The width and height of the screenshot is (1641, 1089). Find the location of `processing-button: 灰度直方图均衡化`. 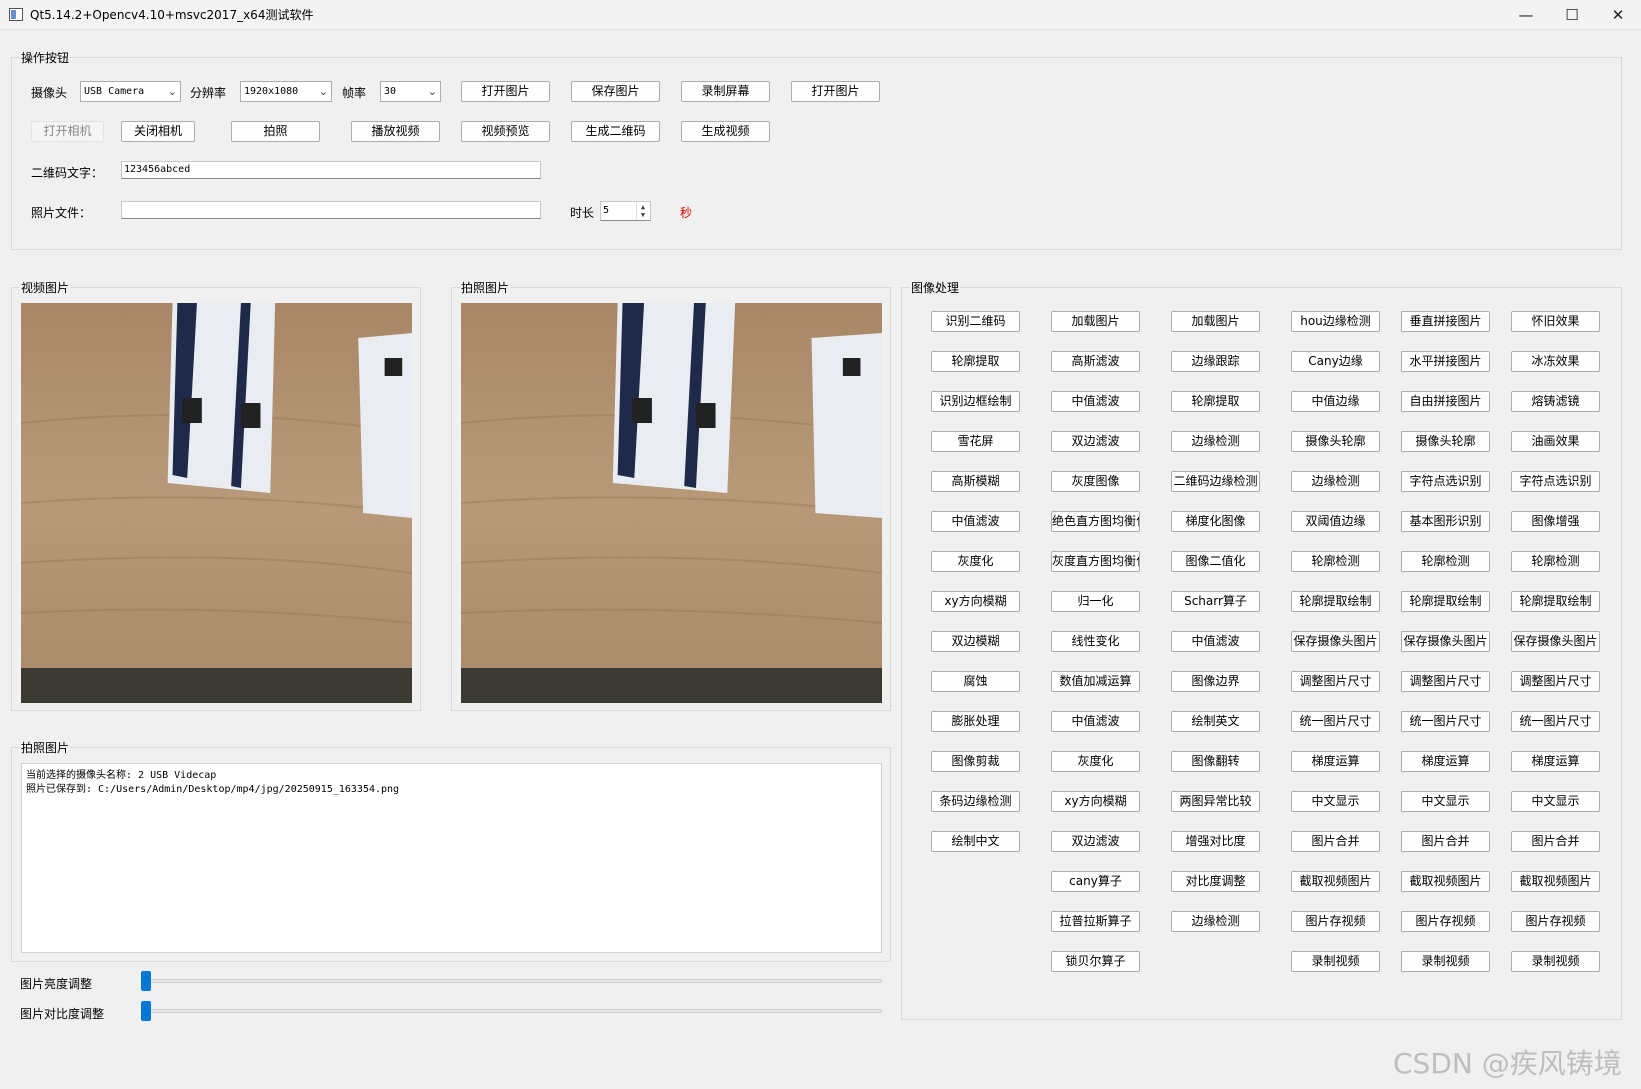

processing-button: 灰度直方图均衡化 is located at coordinates (1095, 561).